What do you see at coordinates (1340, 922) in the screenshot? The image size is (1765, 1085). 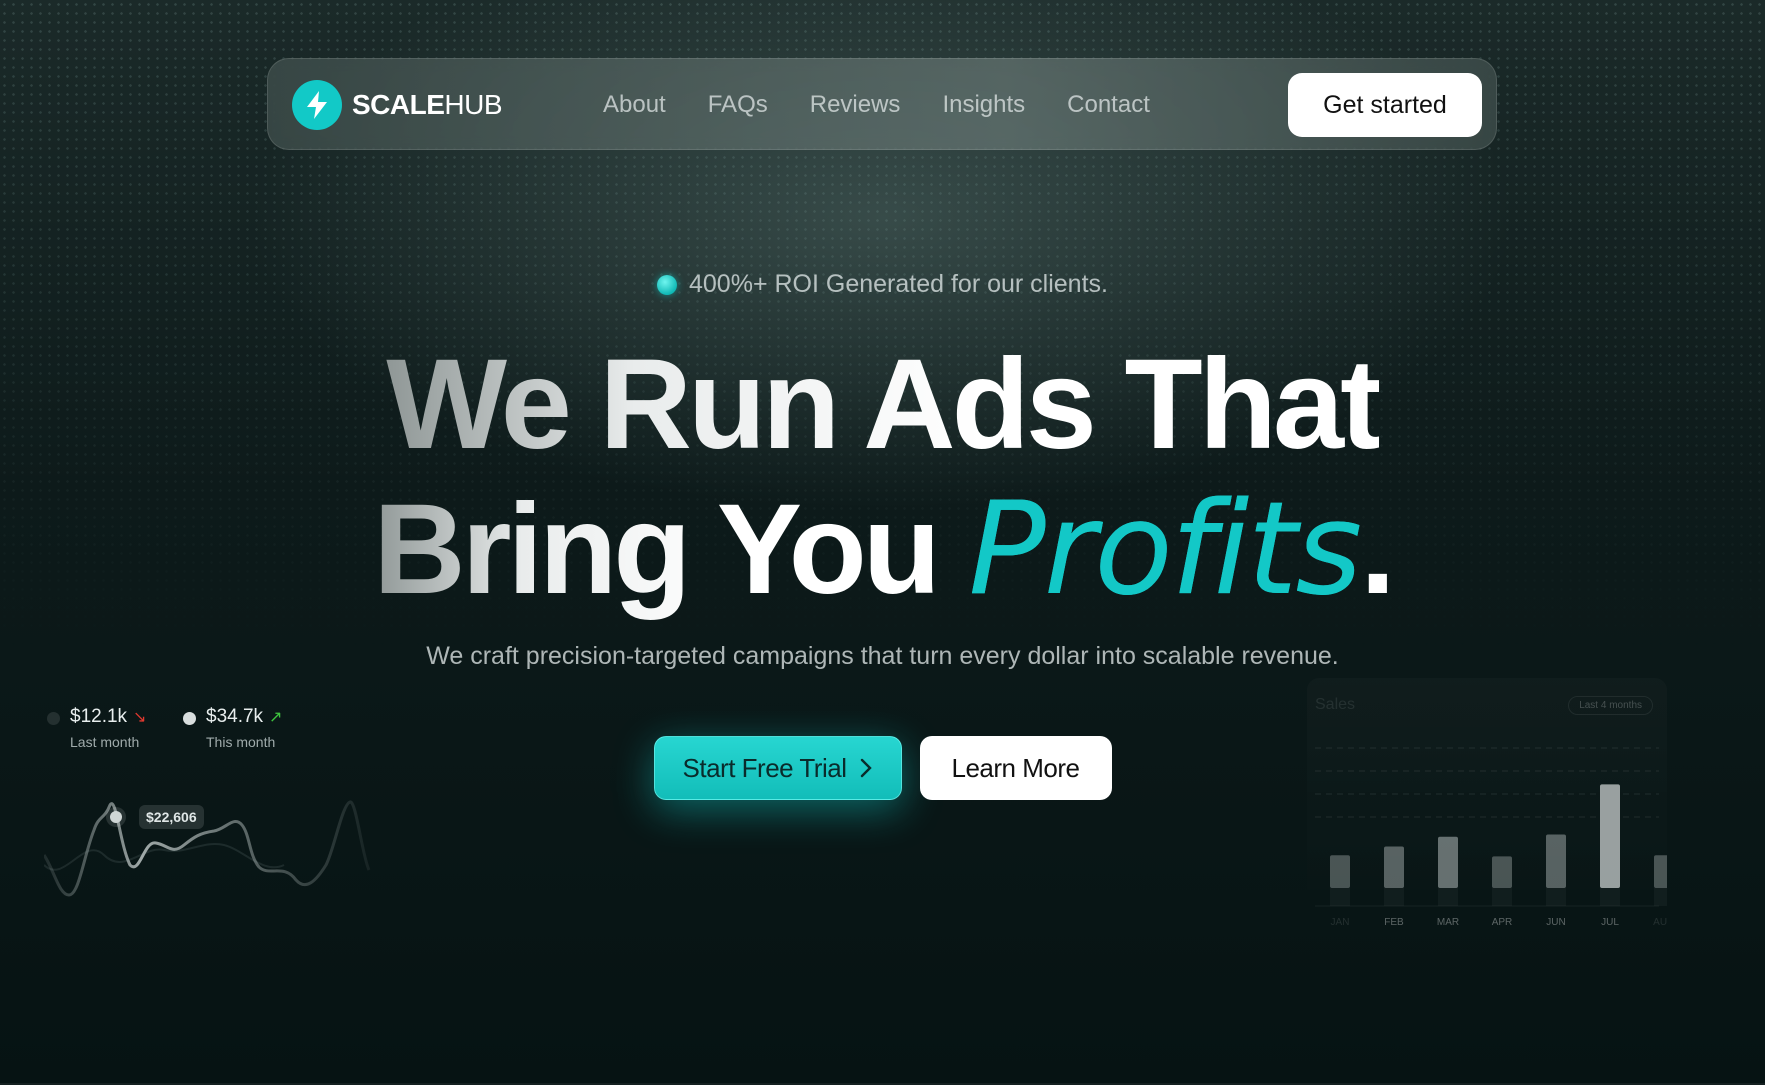 I see `x-tick-label: JAN` at bounding box center [1340, 922].